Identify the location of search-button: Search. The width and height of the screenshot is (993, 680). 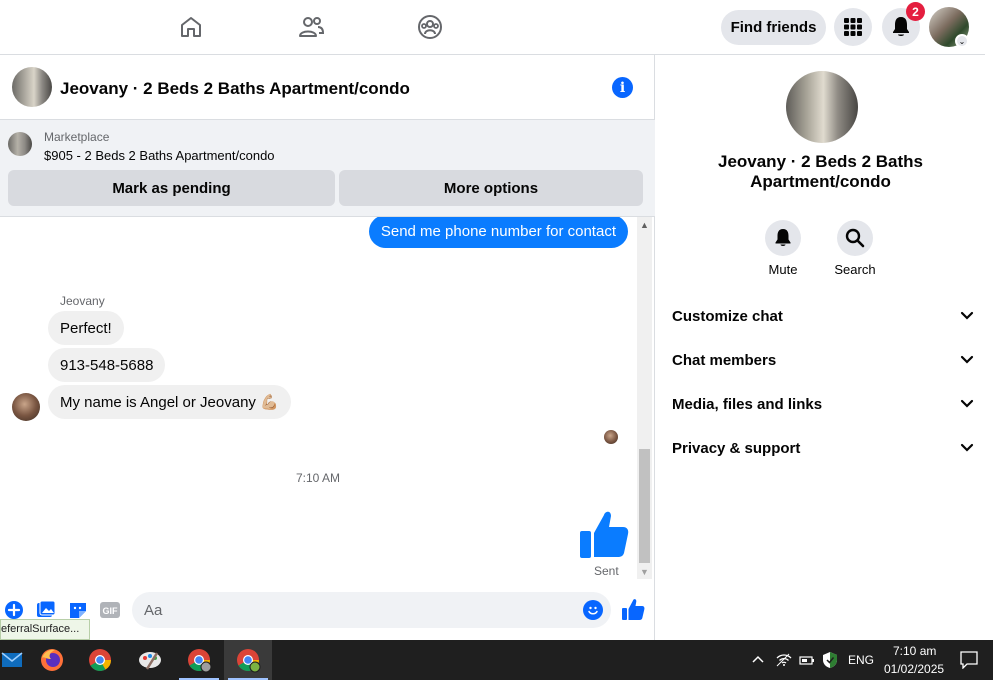
(855, 248).